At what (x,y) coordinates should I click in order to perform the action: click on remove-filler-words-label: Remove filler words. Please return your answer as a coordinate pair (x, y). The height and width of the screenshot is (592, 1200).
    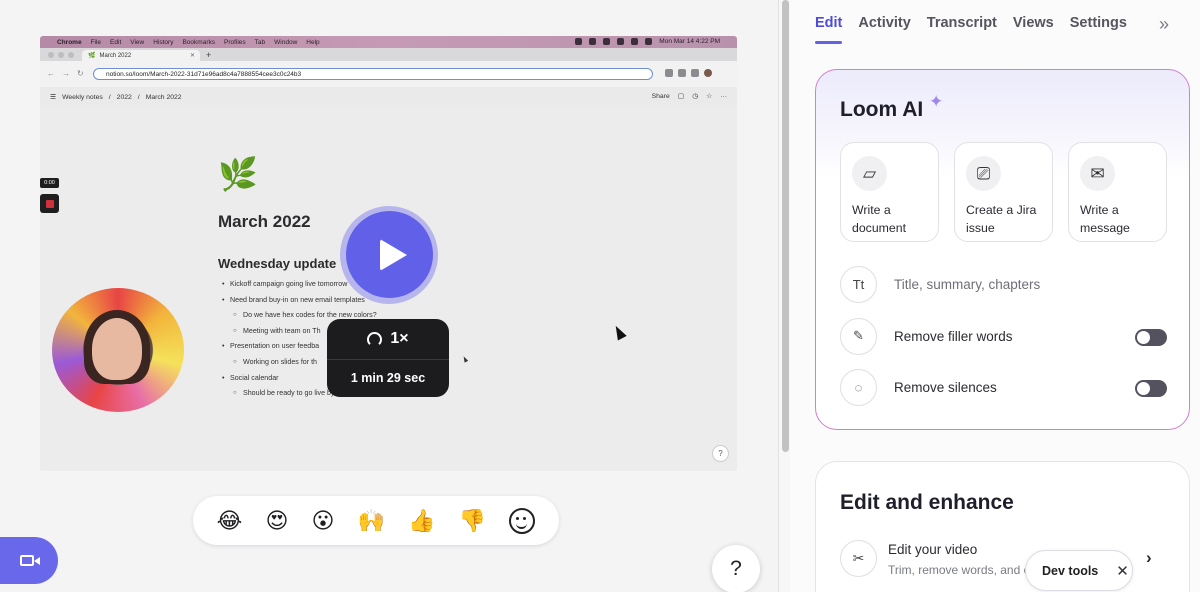
    Looking at the image, I should click on (953, 336).